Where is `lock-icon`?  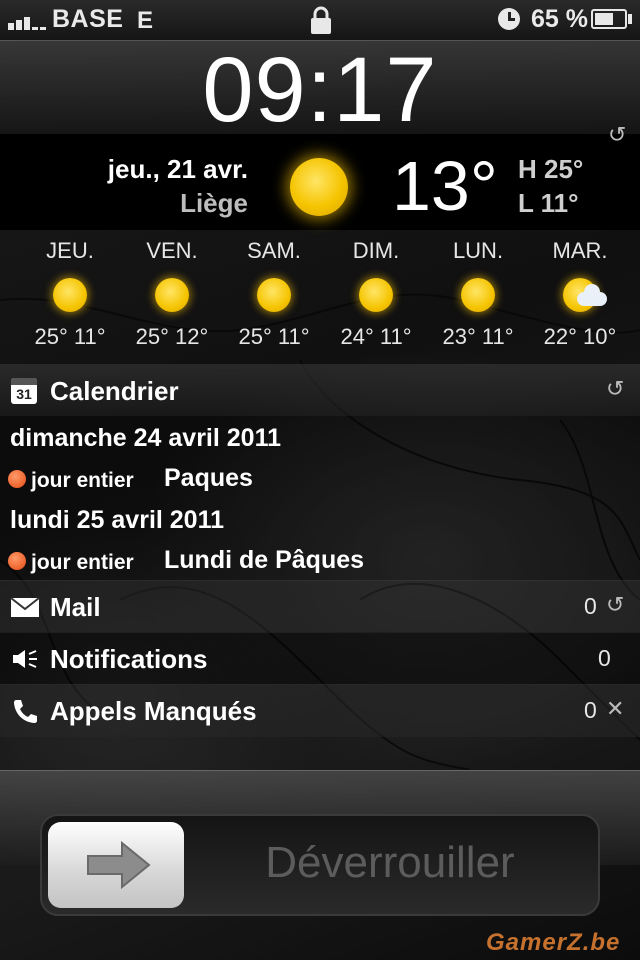 lock-icon is located at coordinates (321, 20).